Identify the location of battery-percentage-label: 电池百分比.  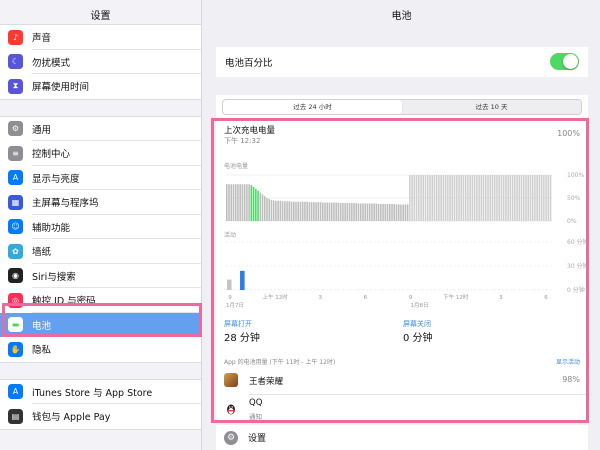
(249, 63).